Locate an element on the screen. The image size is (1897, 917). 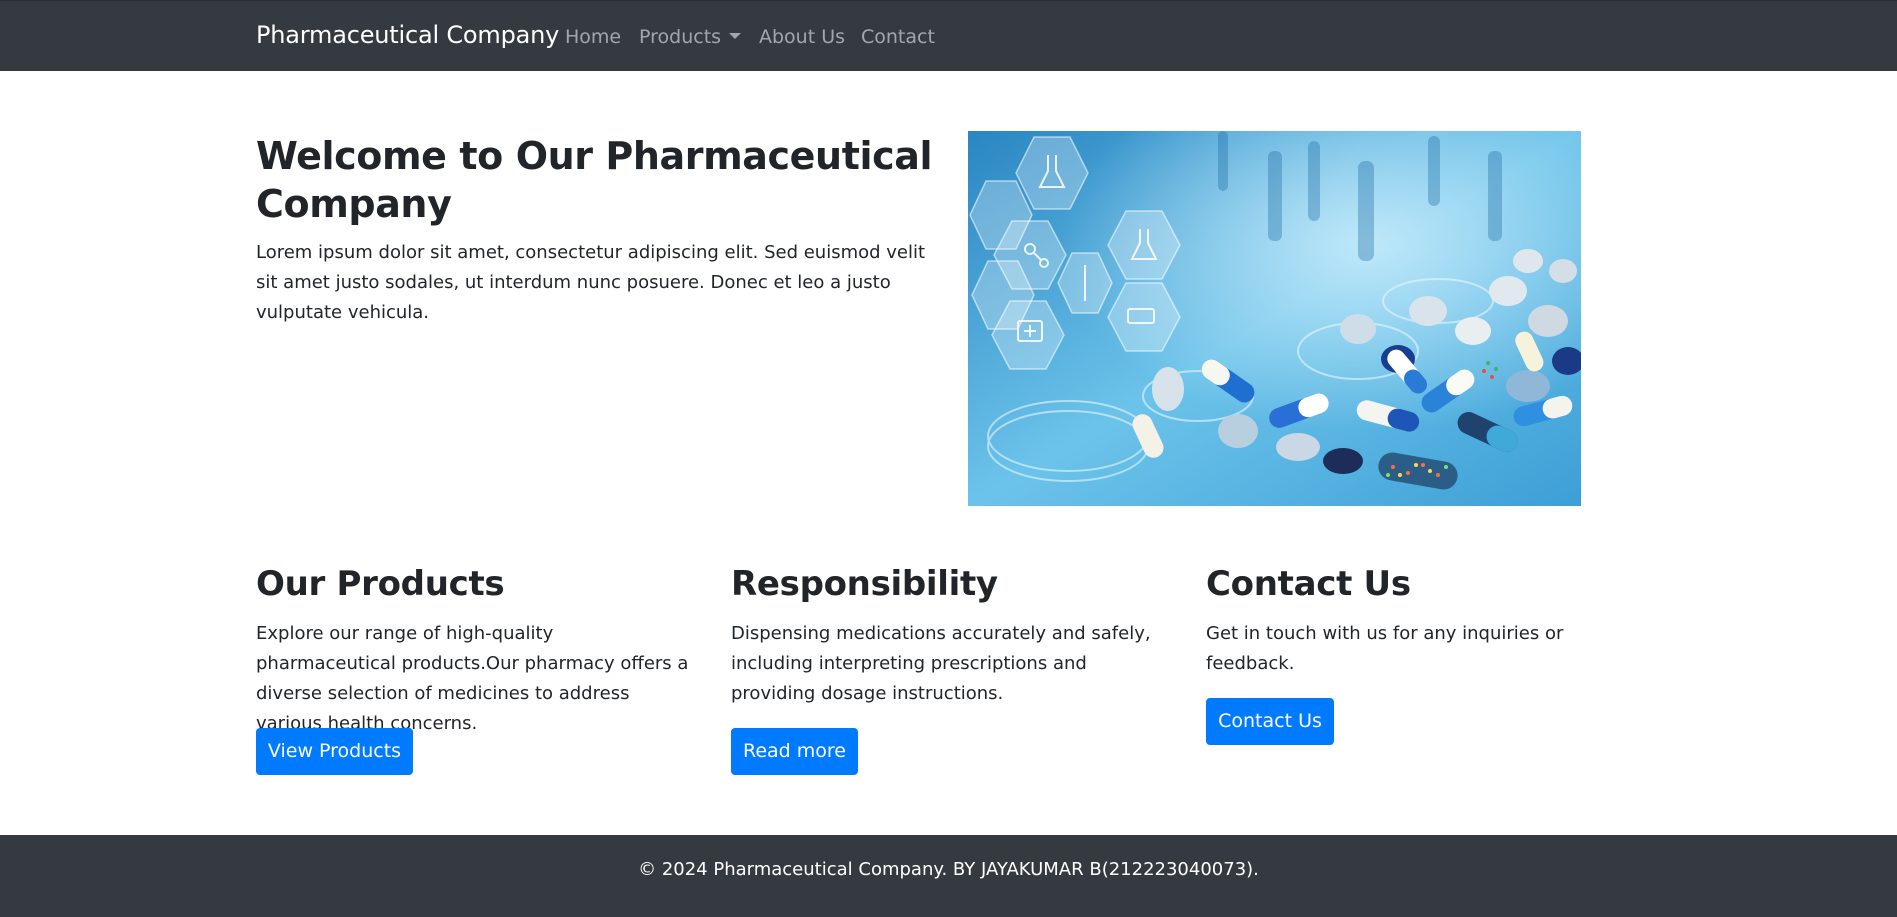
nav-dropdown-products: Products is located at coordinates (690, 37).